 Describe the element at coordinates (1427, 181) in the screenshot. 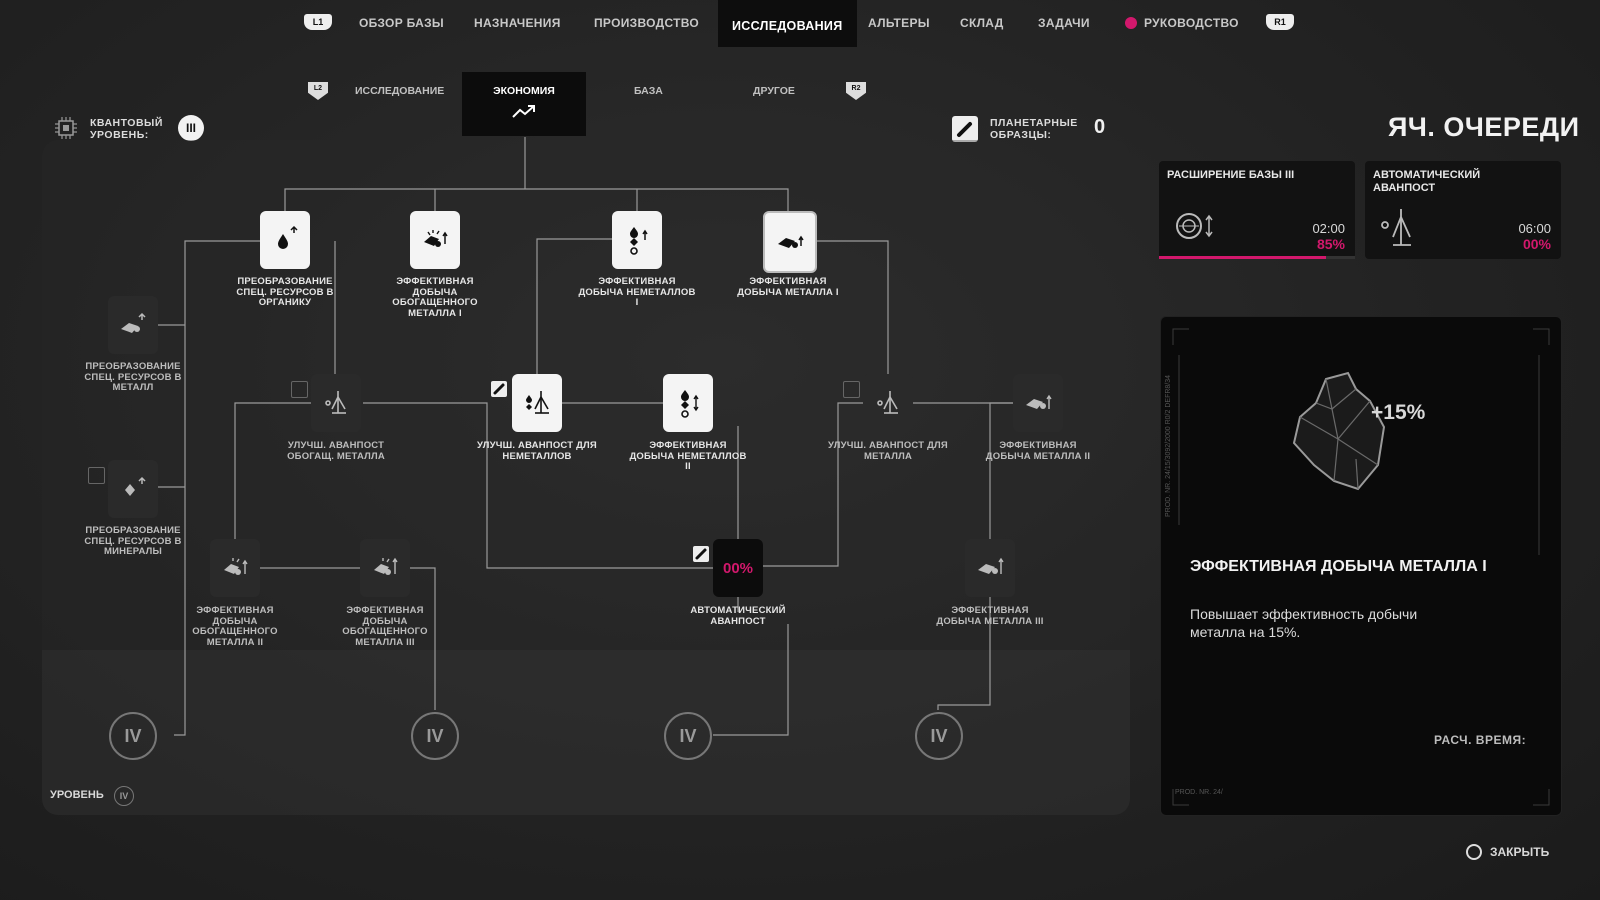

I see `queue-slot-2-name: АВТОМАТИЧЕСКИЙ АВАНПОСТ` at that location.